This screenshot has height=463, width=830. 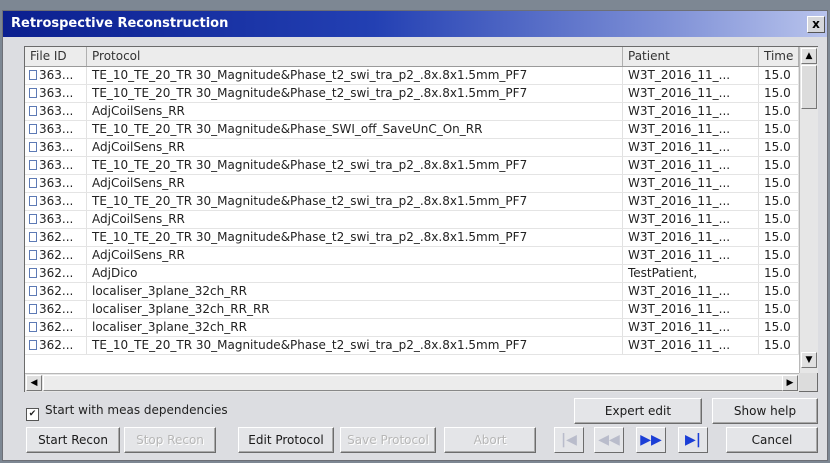 I want to click on horizontal-scrollbar: ◀ ▶, so click(x=412, y=382).